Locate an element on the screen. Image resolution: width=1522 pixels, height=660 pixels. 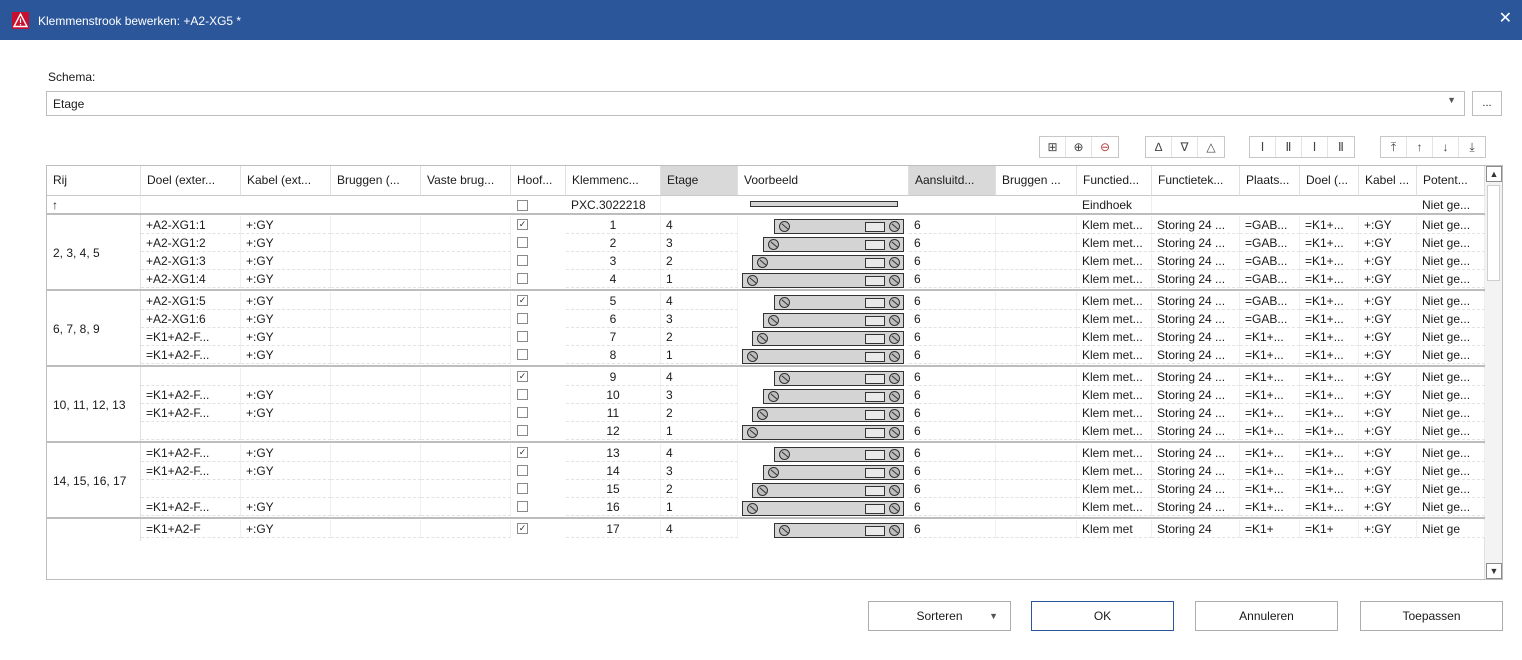
terminal-number-cell: 2 is located at coordinates (613, 243).